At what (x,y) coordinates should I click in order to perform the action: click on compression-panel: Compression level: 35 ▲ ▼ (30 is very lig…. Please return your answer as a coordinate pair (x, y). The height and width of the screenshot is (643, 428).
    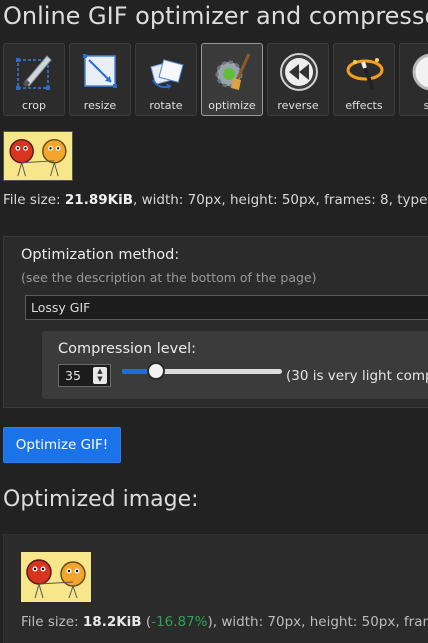
    Looking at the image, I should click on (235, 365).